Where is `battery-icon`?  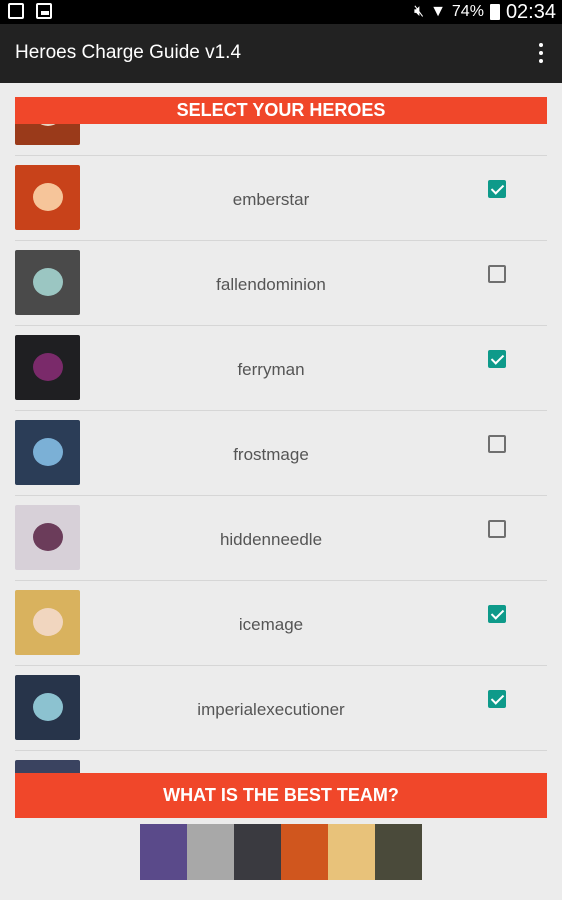 battery-icon is located at coordinates (494, 12).